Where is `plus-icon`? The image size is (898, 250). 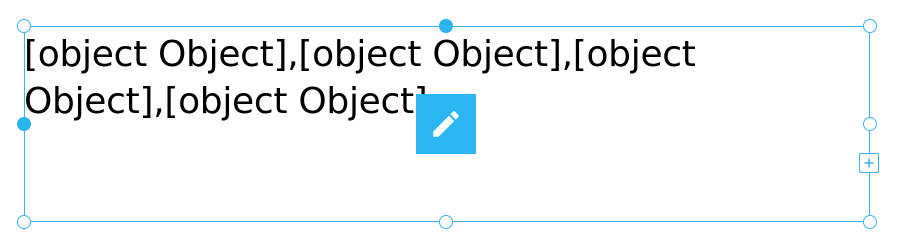 plus-icon is located at coordinates (869, 163).